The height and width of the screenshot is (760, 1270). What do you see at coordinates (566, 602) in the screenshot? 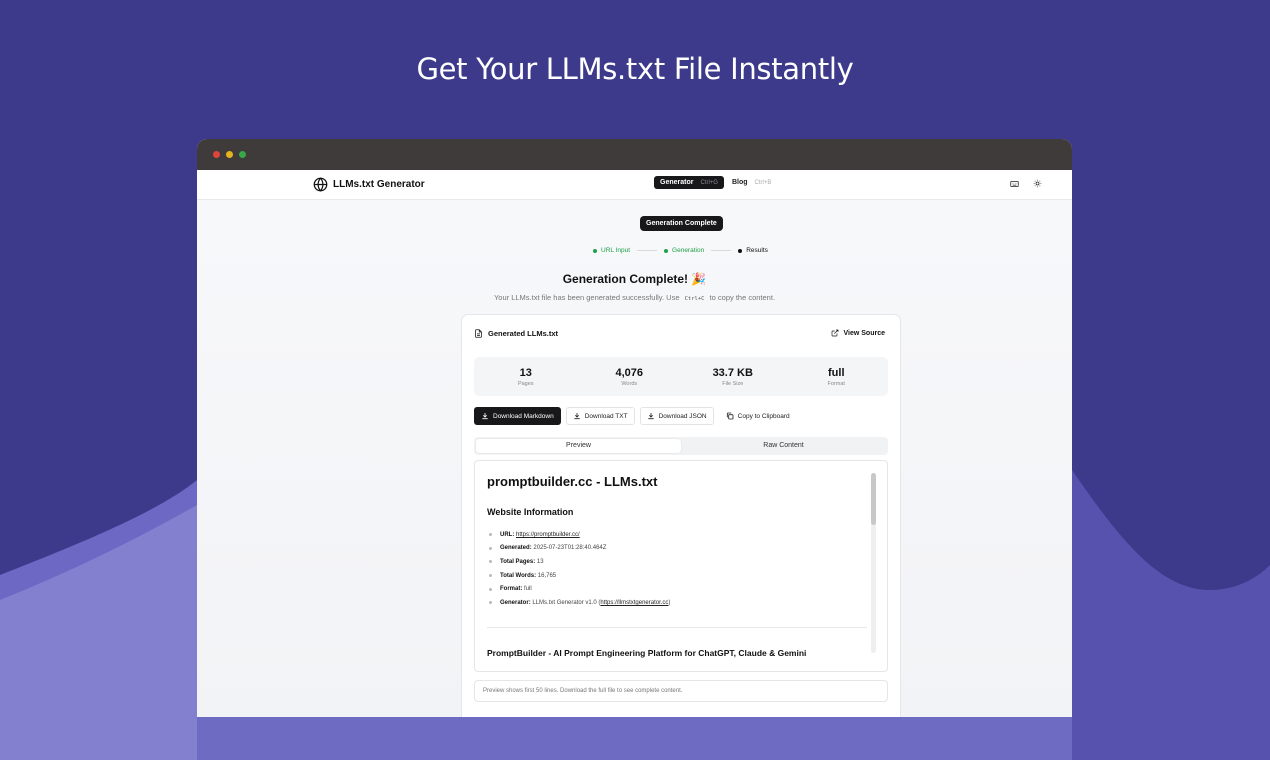
I see `info-value: LLMs.txt Generator v1.0 (` at bounding box center [566, 602].